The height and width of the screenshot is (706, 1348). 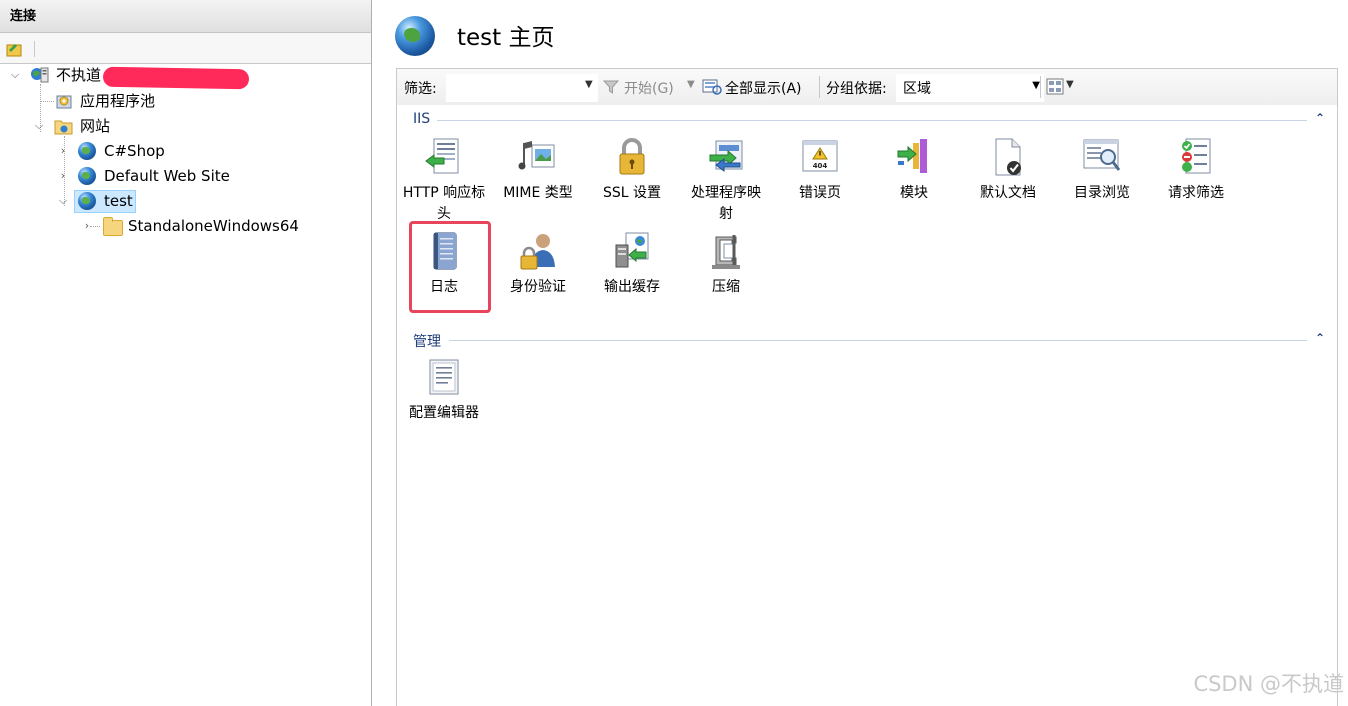 I want to click on feature-error-pages: 404 错误页, so click(x=820, y=170).